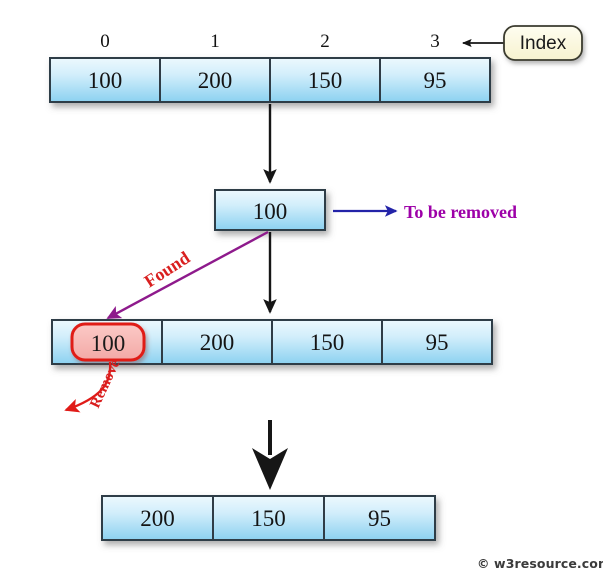  What do you see at coordinates (108, 343) in the screenshot?
I see `search-array-cell-0: 100` at bounding box center [108, 343].